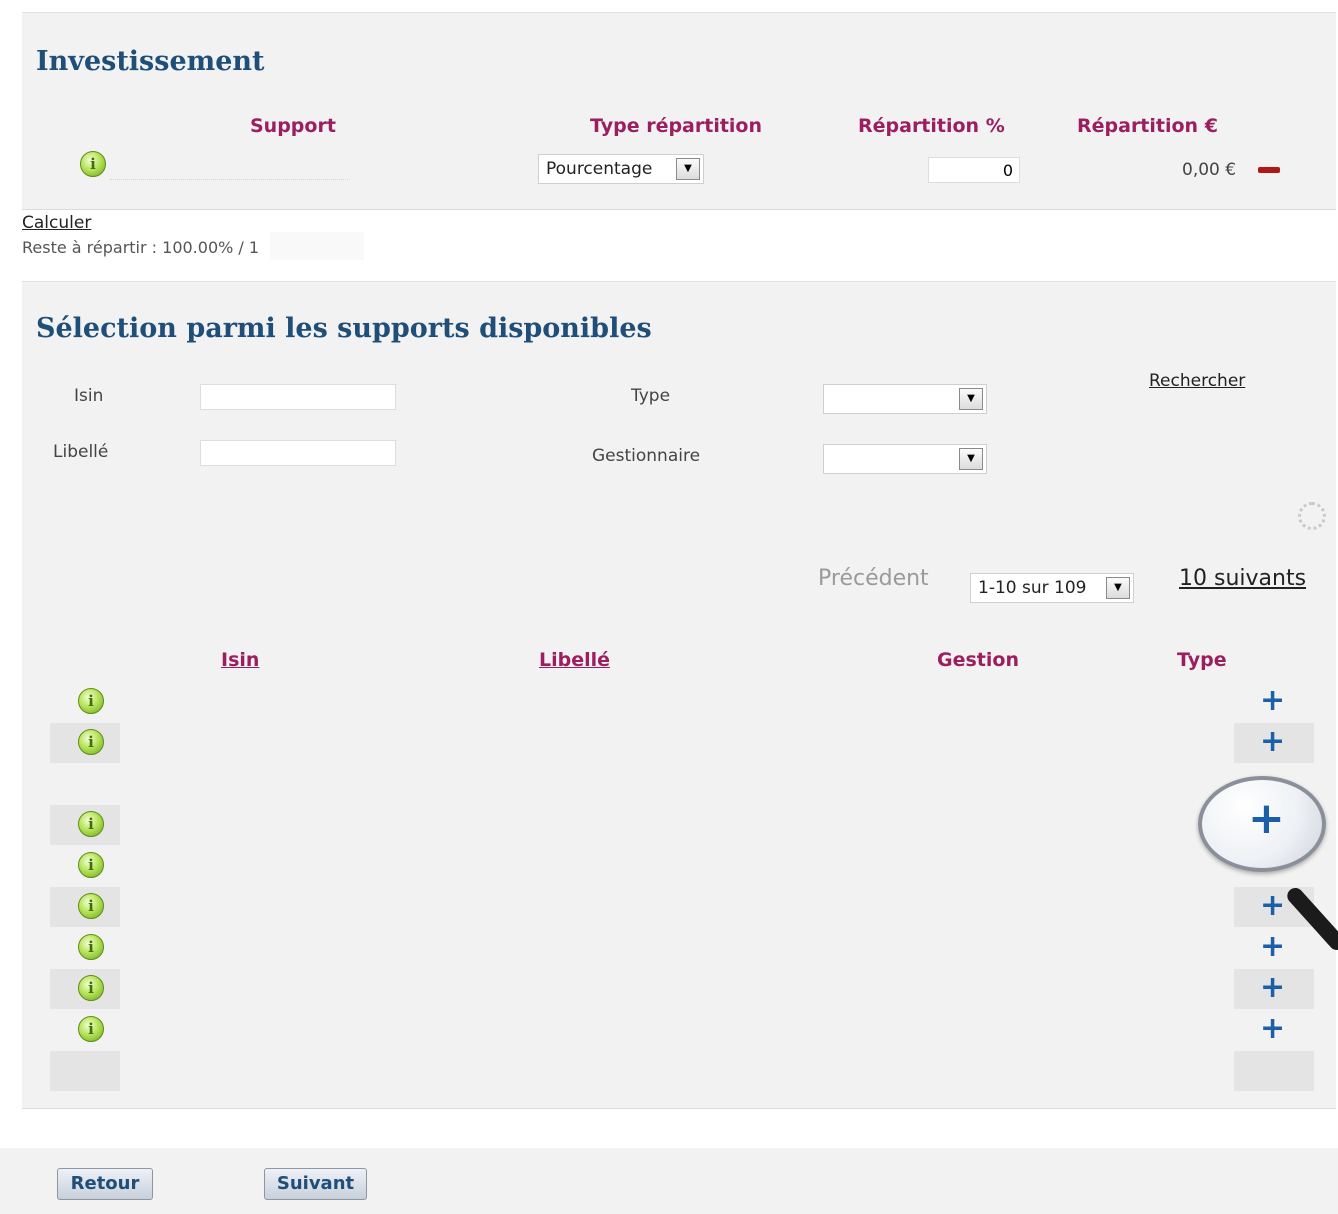 Image resolution: width=1338 pixels, height=1214 pixels. I want to click on col-header-support: Support, so click(293, 126).